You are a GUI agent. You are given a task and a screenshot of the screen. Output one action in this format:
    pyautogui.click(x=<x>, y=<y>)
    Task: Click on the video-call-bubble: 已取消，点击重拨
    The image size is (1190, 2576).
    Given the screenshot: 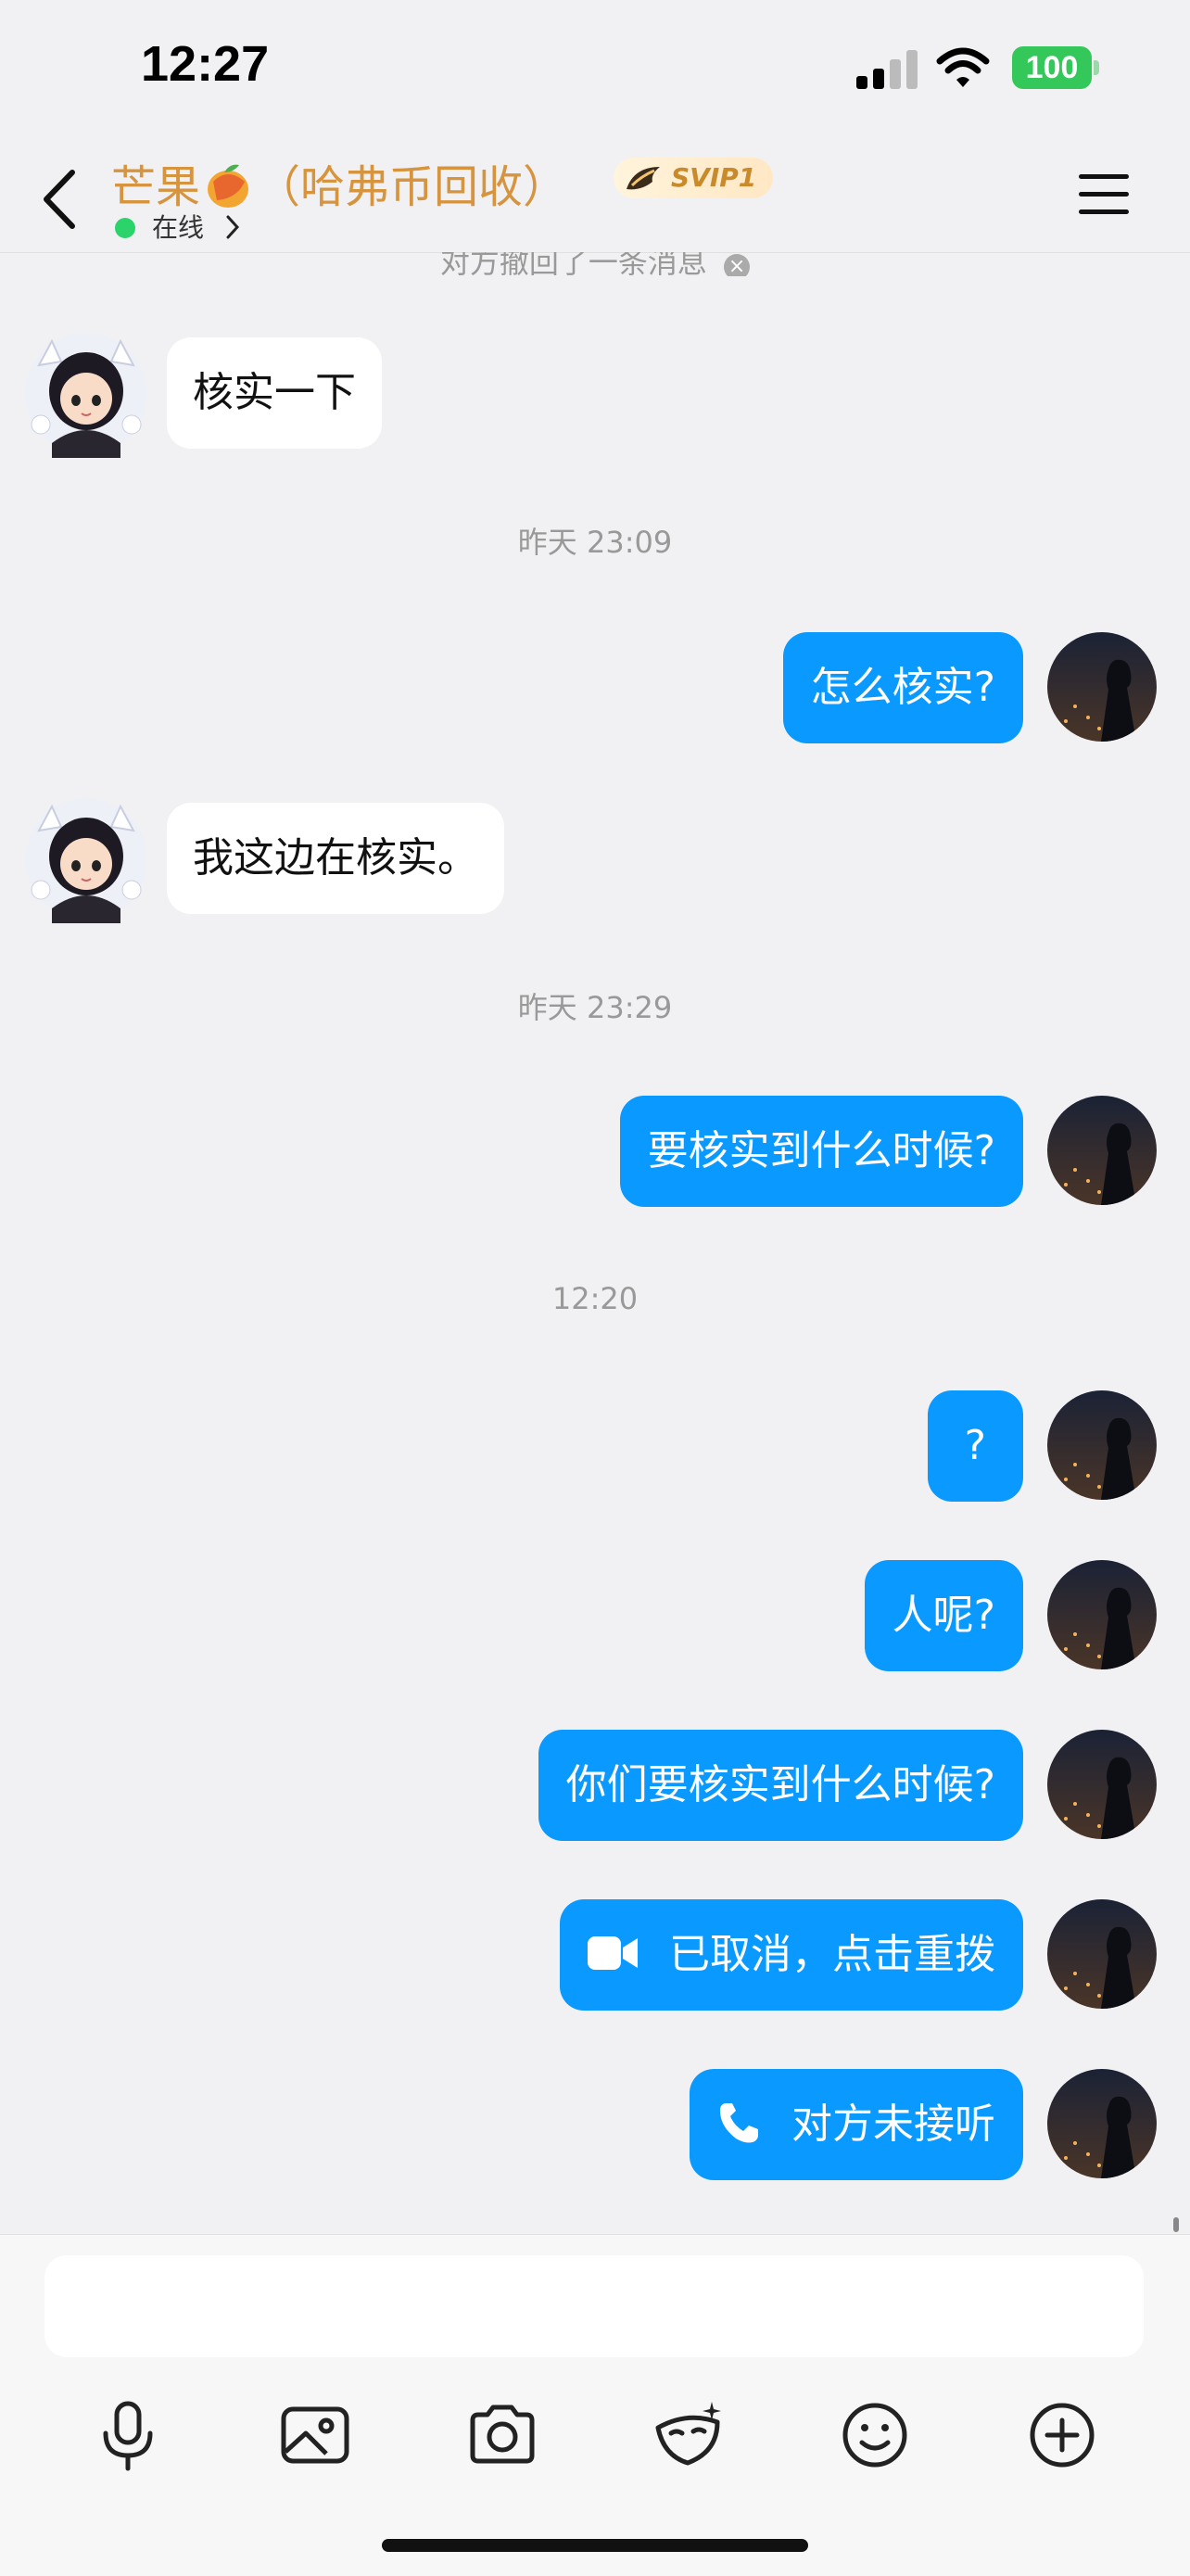 What is the action you would take?
    pyautogui.click(x=791, y=1955)
    